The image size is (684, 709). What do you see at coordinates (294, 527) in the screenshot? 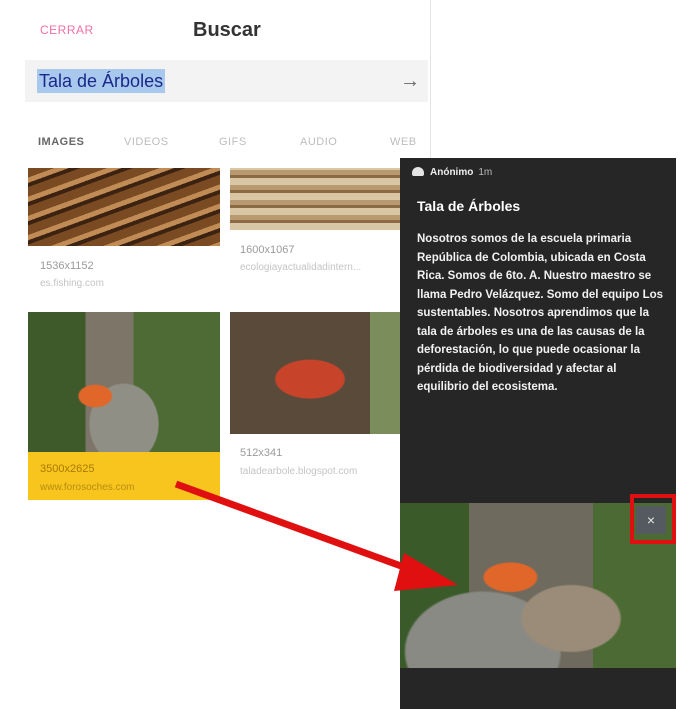
I see `arrow-shaft` at bounding box center [294, 527].